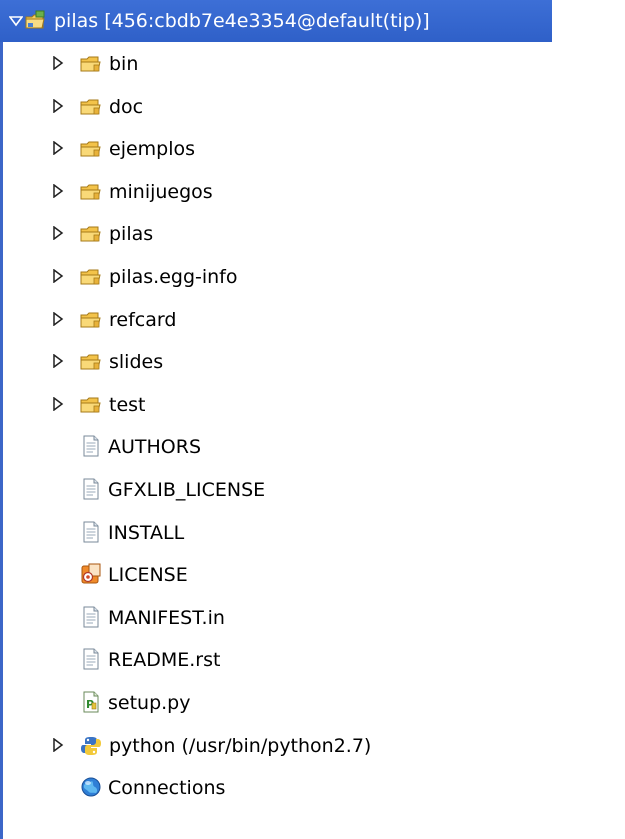 The height and width of the screenshot is (839, 625). Describe the element at coordinates (152, 149) in the screenshot. I see `tree-item-label: ejemplos` at that location.